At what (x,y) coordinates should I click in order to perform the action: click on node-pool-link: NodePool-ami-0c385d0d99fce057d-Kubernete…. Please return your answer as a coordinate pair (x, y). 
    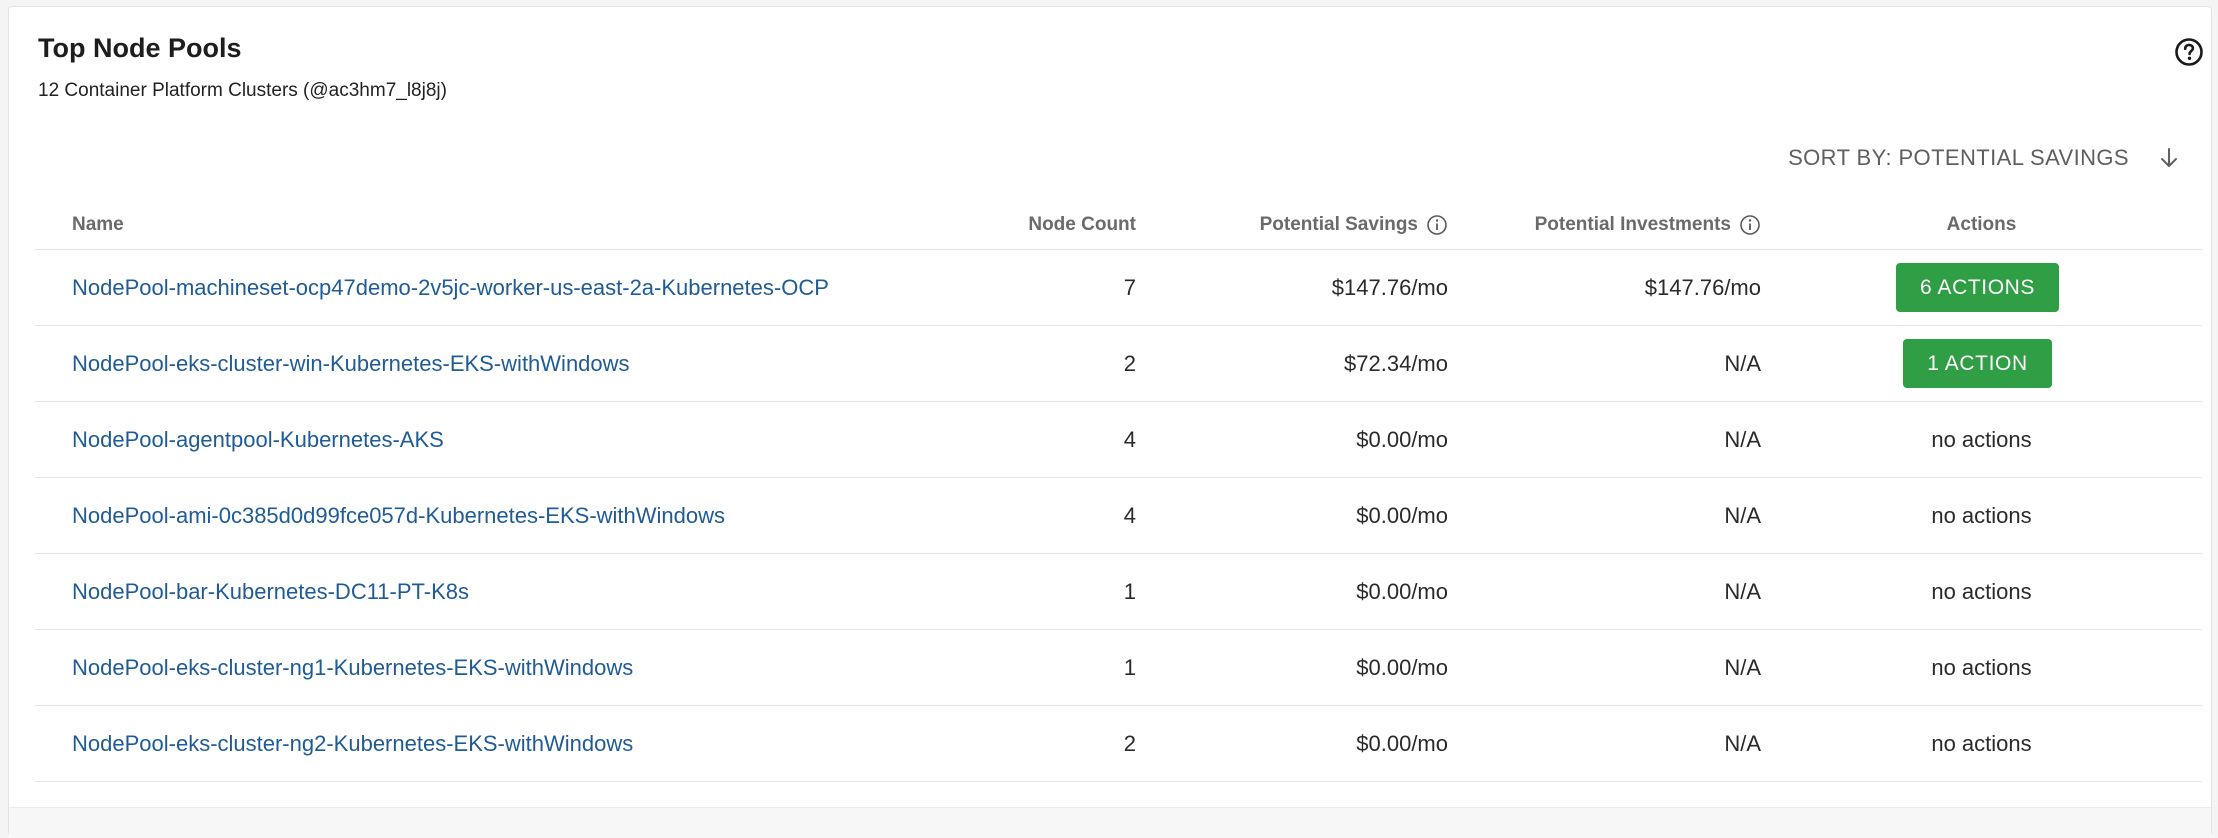
    Looking at the image, I should click on (467, 516).